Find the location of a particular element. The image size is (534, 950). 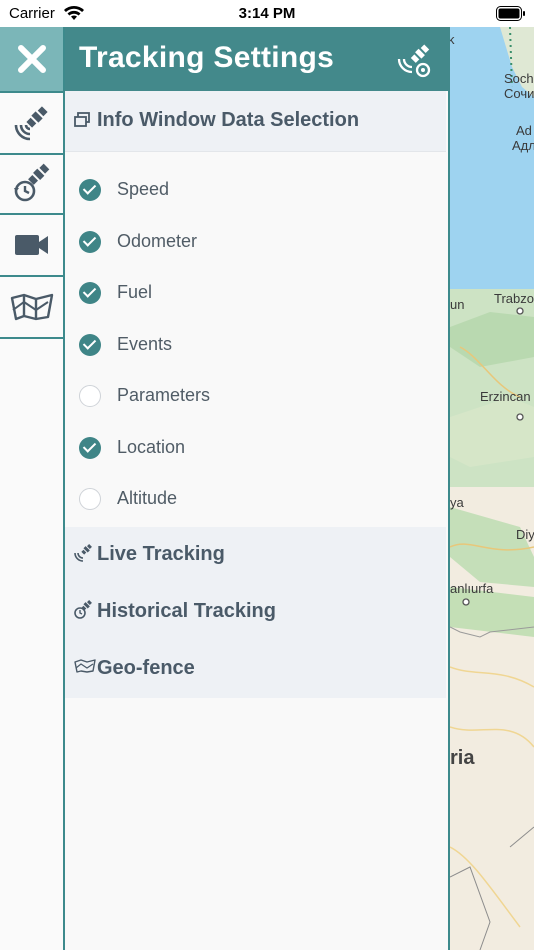

panel-header: Tracking Settings is located at coordinates (257, 59).